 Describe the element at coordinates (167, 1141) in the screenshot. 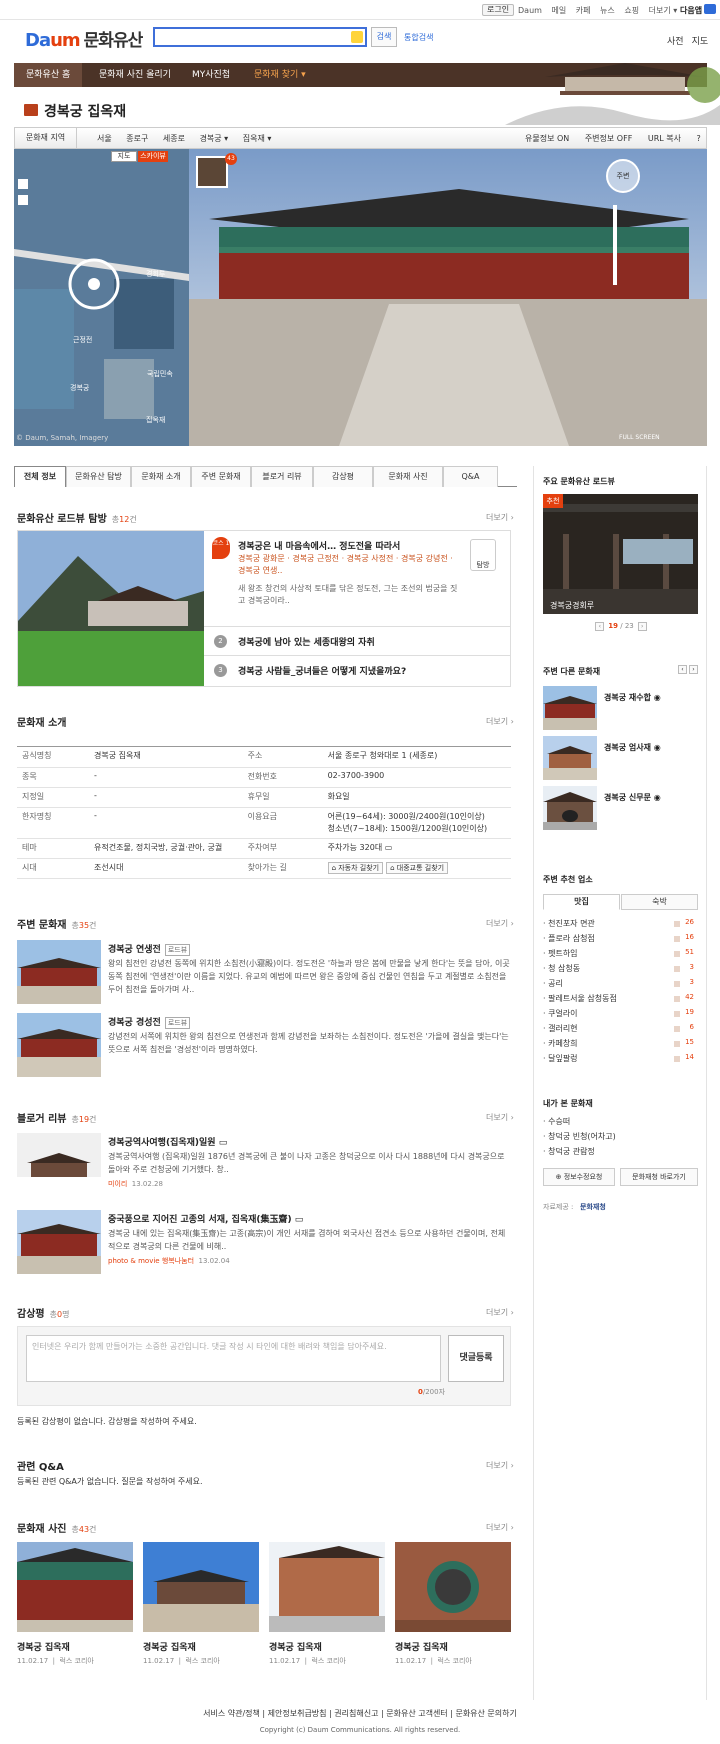

I see `blog-title: 경복궁역사여행(집옥재)일원 ▭` at that location.